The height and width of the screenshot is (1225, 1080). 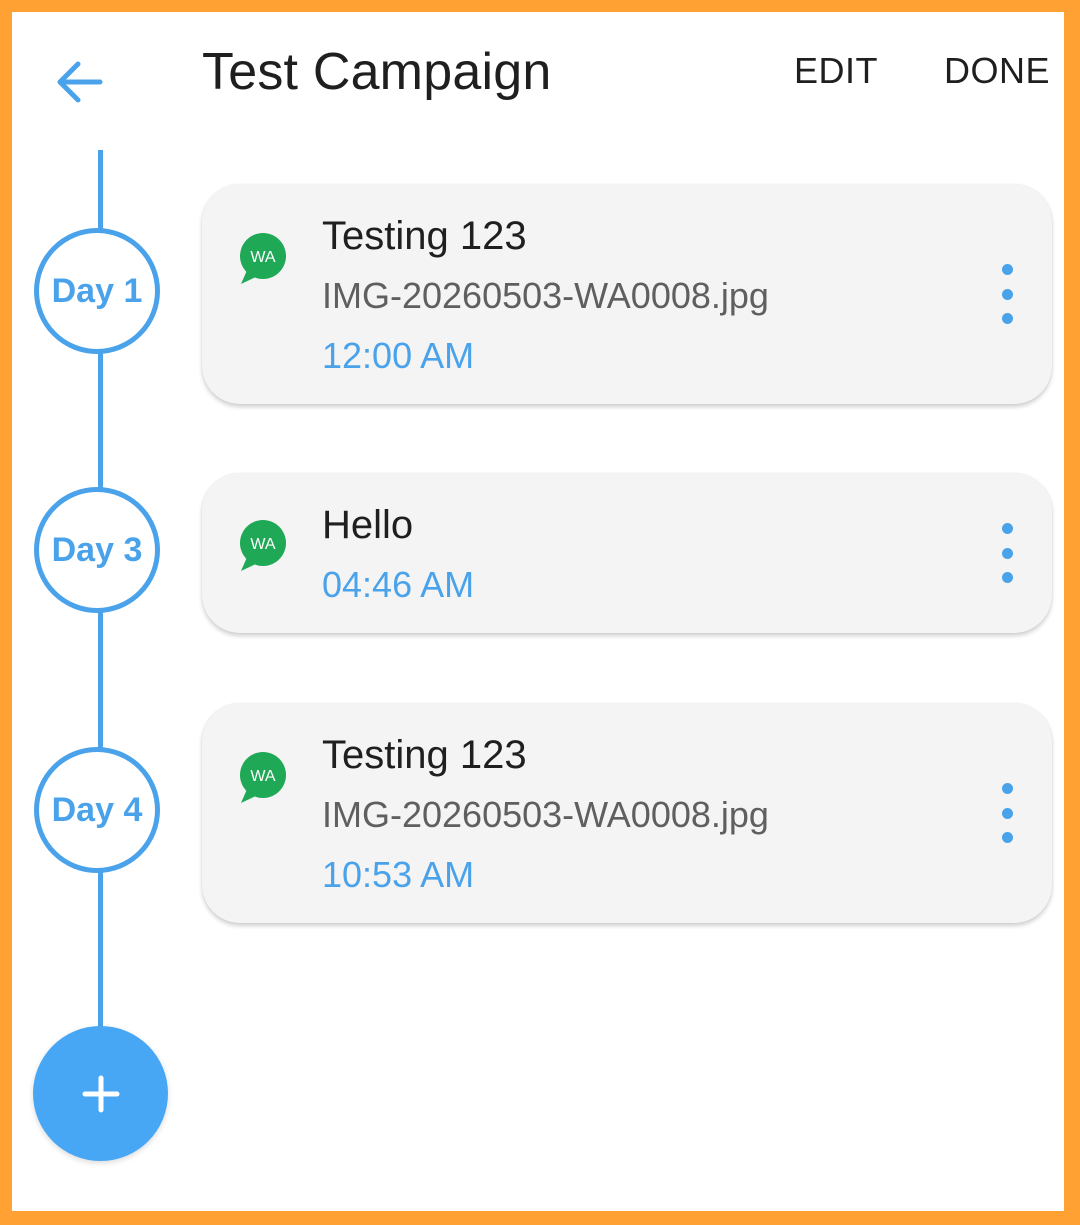 I want to click on day-node-4: Day 4, so click(x=97, y=810).